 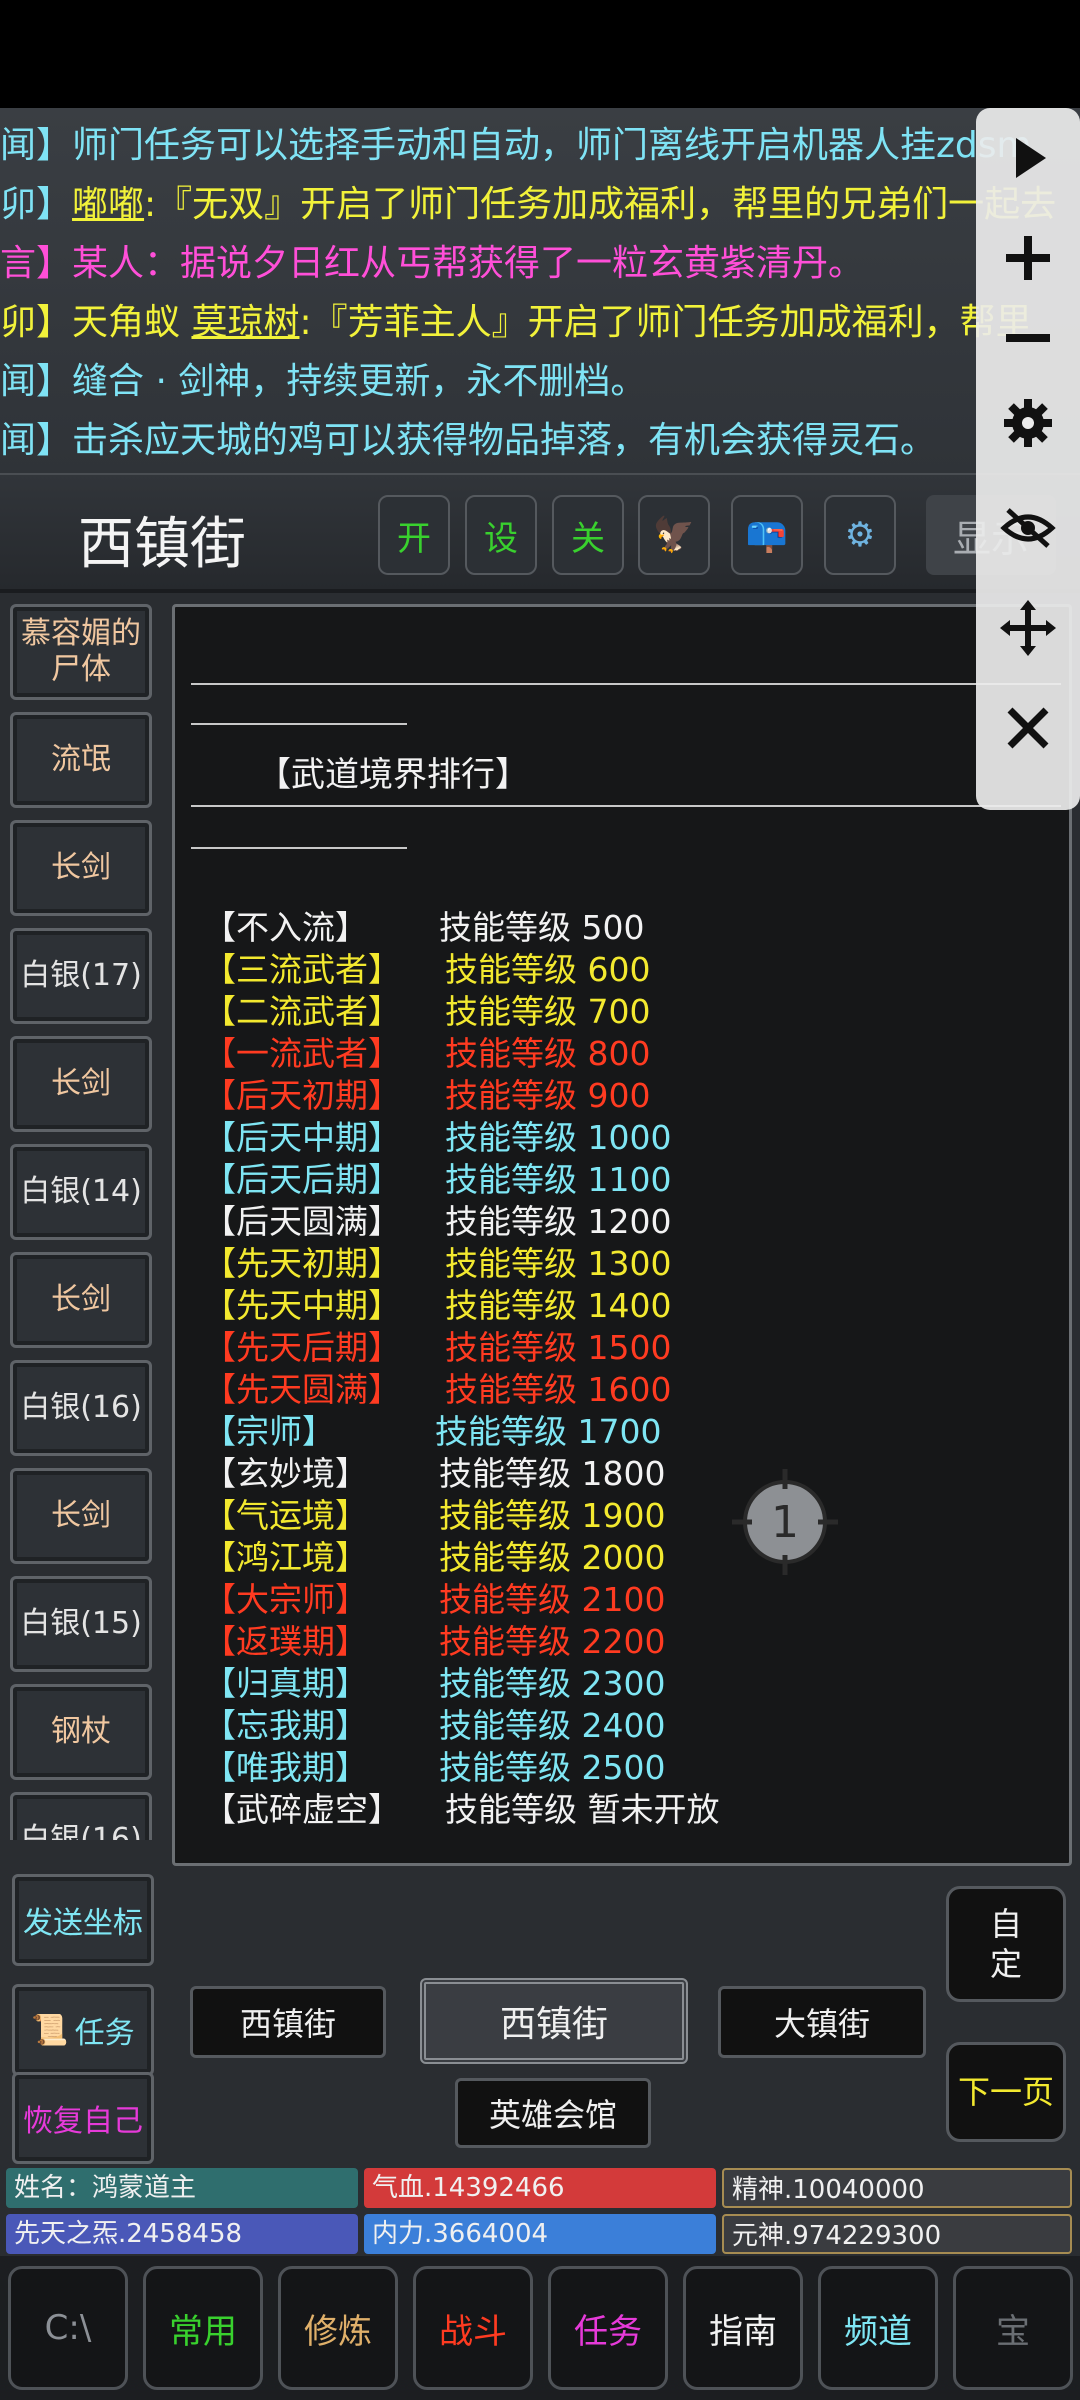 I want to click on hide-button, so click(x=1028, y=528).